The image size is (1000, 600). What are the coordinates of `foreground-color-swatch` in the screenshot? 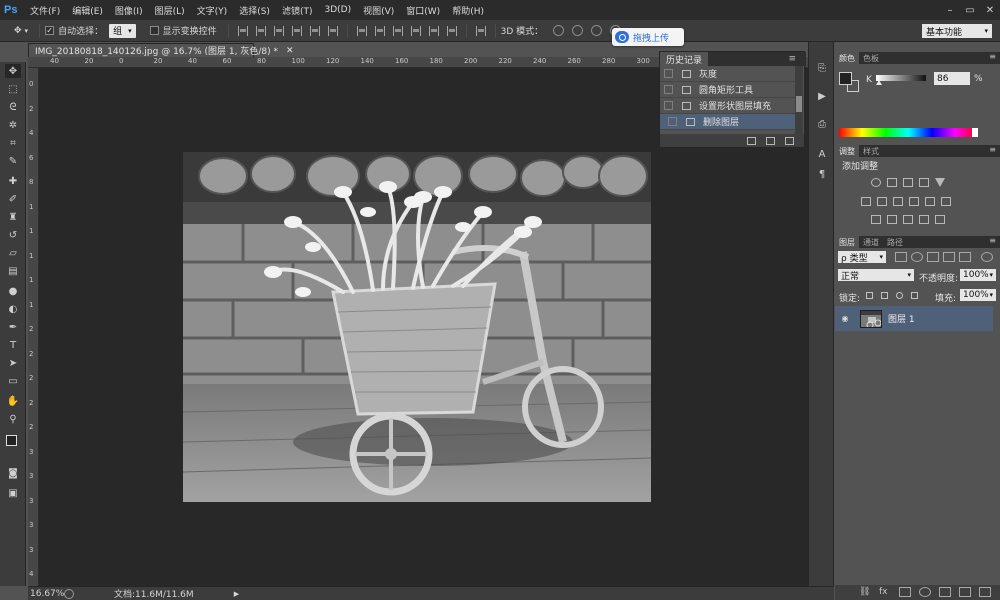 It's located at (11, 440).